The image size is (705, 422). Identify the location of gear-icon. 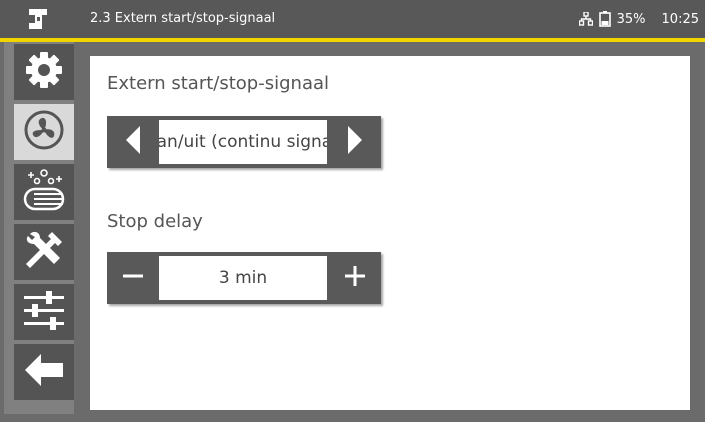
(44, 72).